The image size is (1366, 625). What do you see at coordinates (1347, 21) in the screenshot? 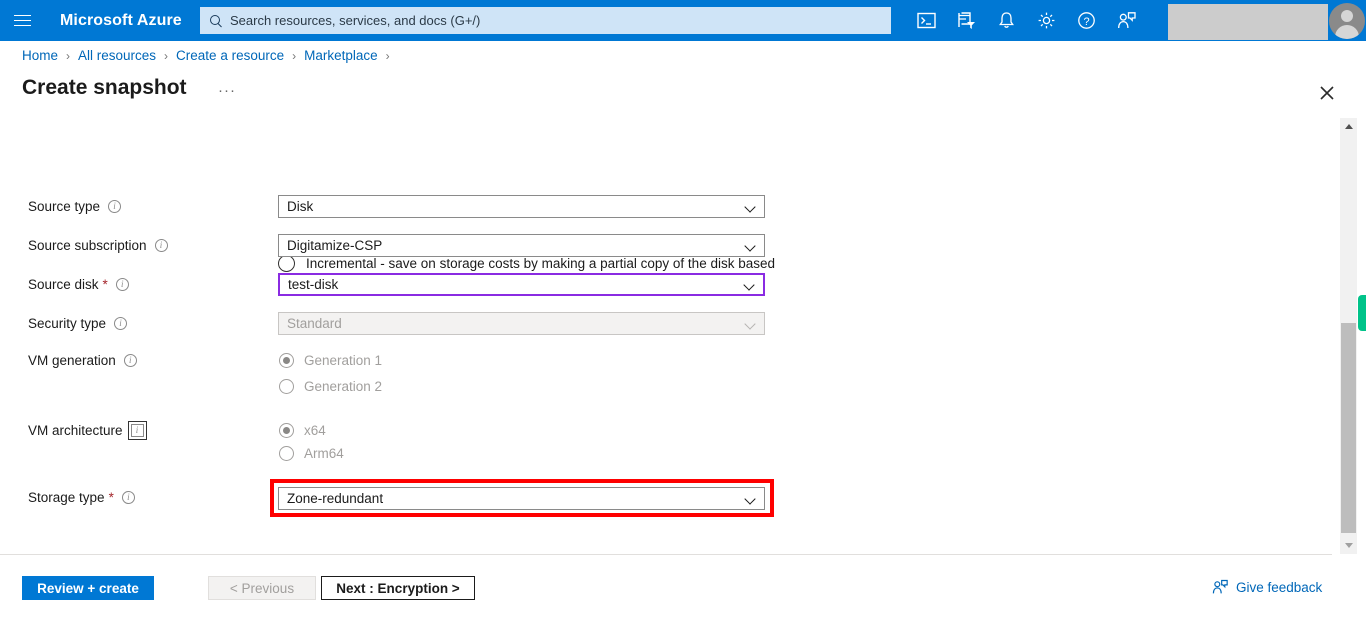
I see `avatar` at bounding box center [1347, 21].